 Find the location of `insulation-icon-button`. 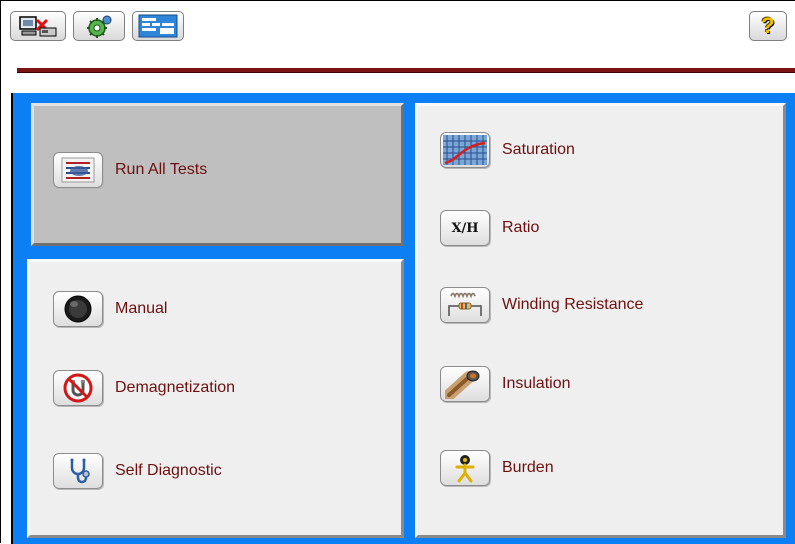

insulation-icon-button is located at coordinates (465, 384).